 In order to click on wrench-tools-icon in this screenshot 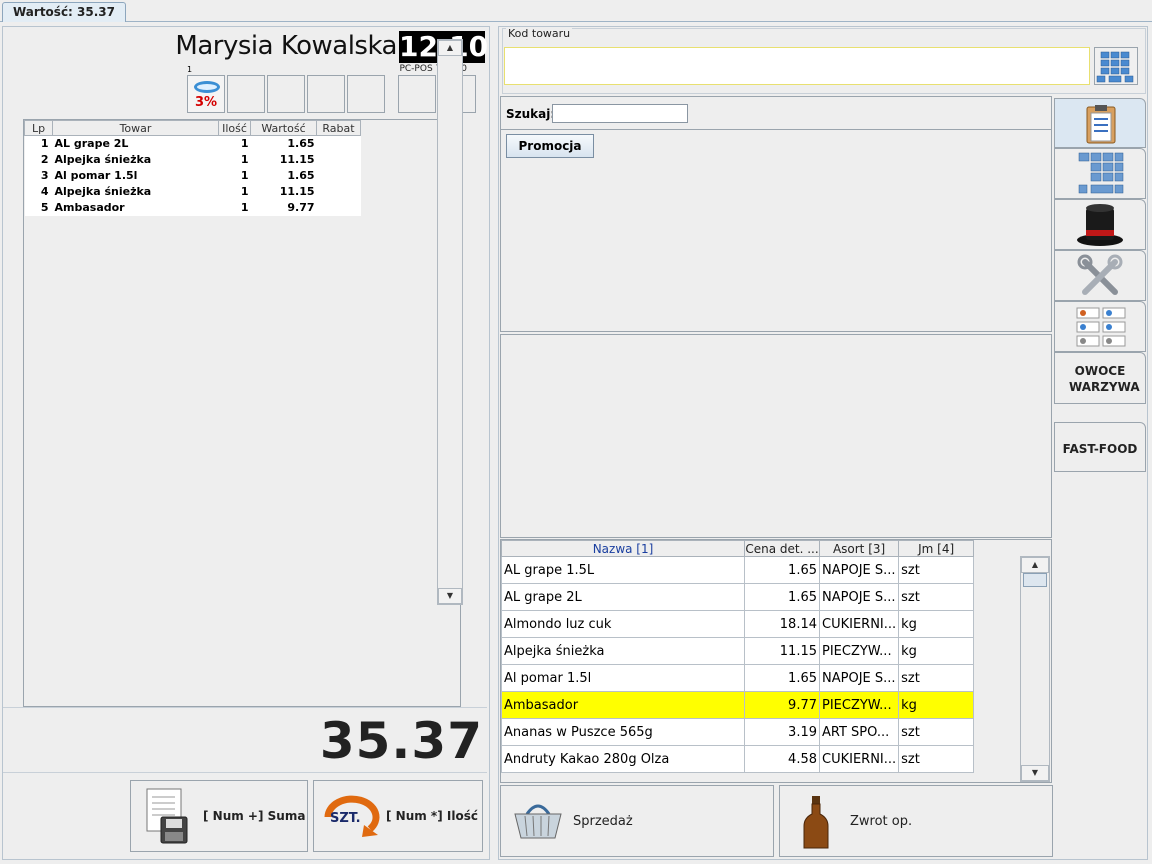, I will do `click(1100, 274)`.